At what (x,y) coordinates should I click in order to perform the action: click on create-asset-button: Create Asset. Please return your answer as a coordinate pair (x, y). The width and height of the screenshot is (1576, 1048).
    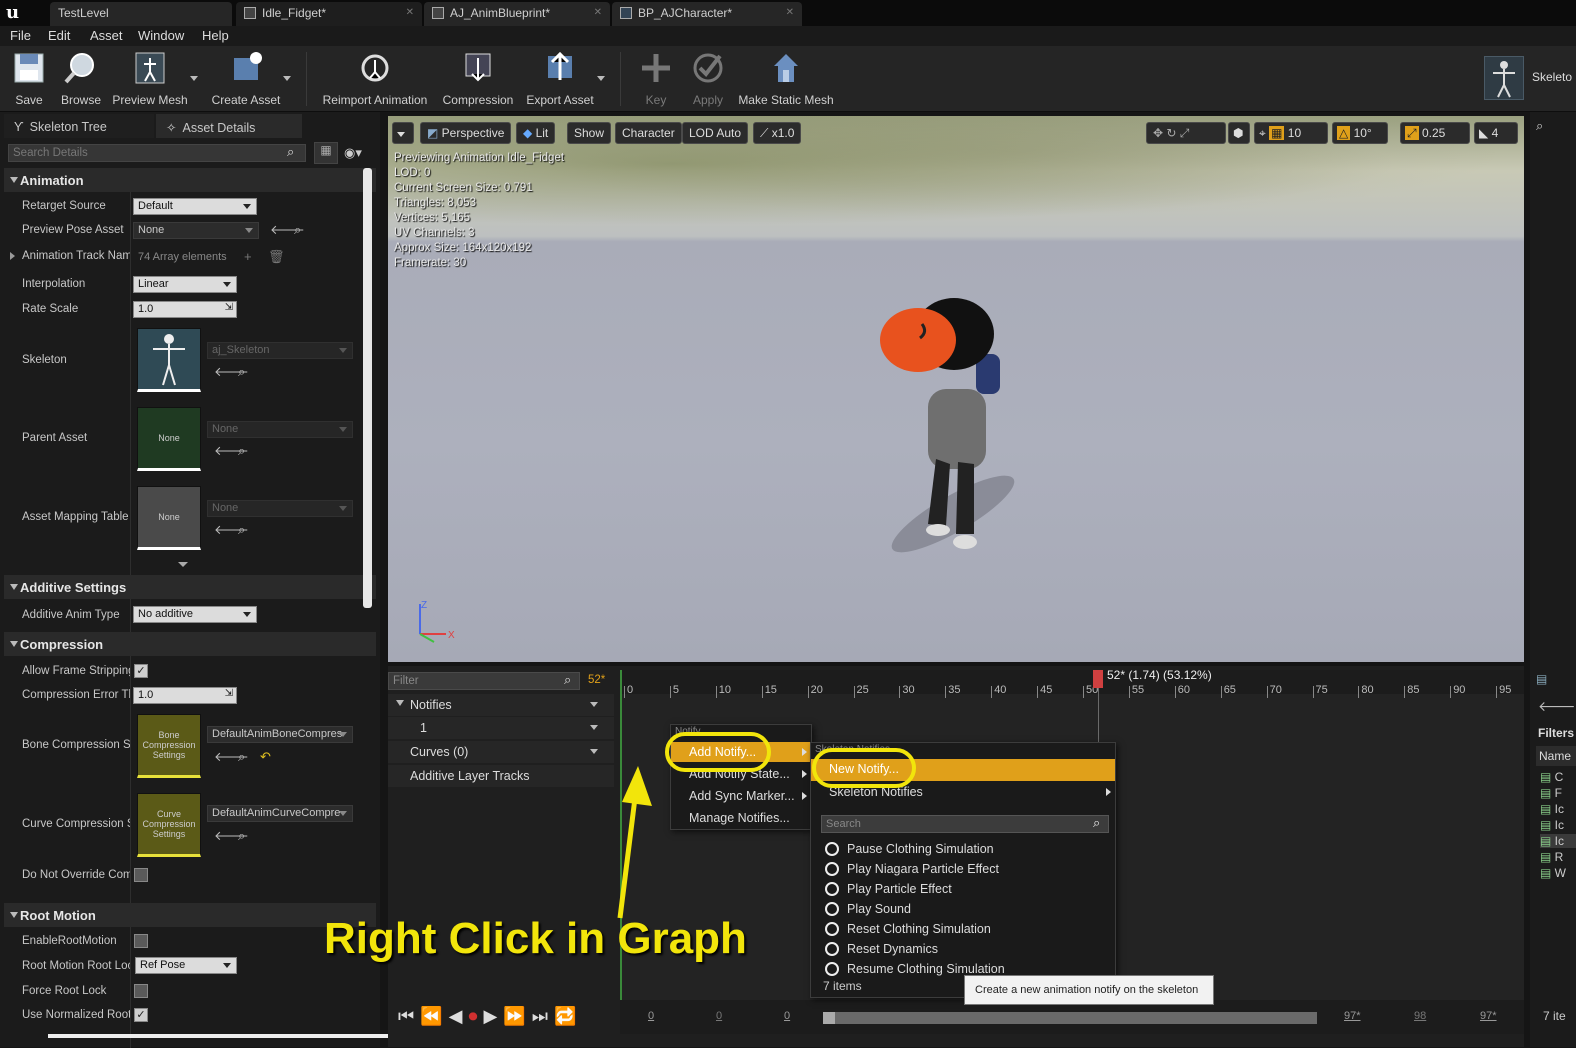
    Looking at the image, I should click on (246, 78).